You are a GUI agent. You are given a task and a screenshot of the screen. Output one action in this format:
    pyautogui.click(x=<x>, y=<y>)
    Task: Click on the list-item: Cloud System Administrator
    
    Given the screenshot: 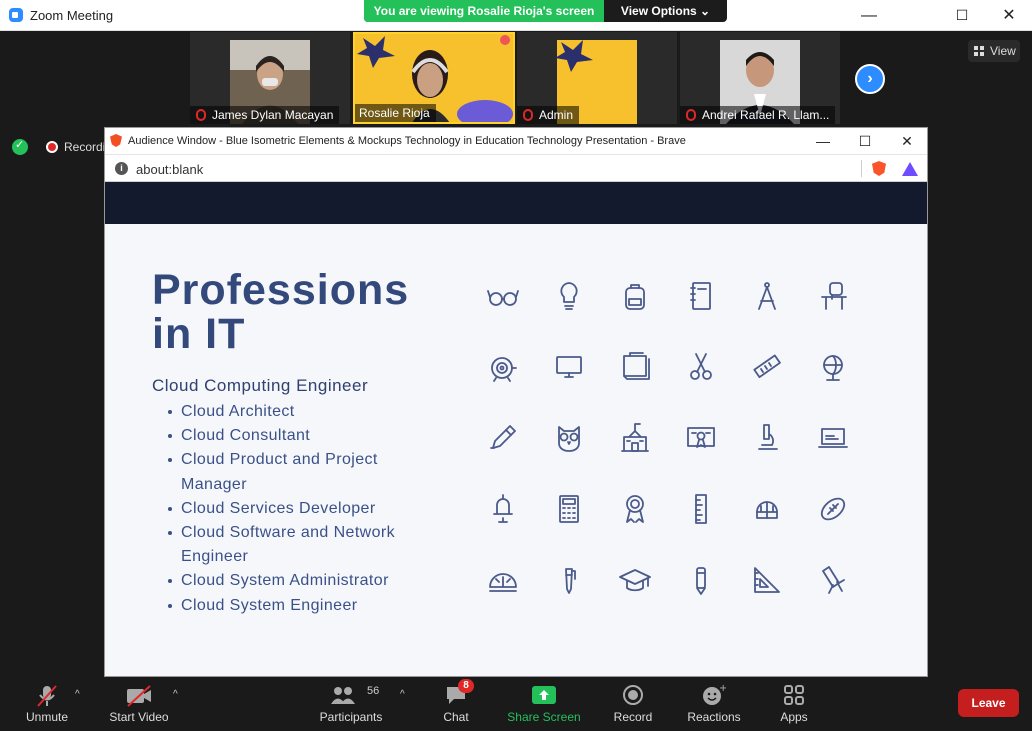 What is the action you would take?
    pyautogui.click(x=308, y=581)
    